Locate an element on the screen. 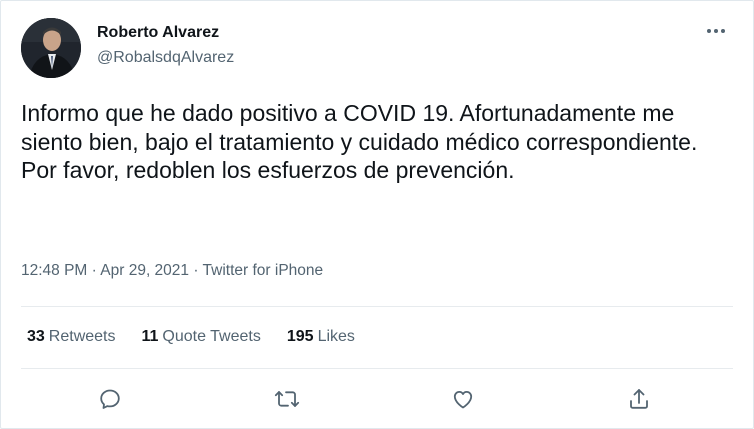 This screenshot has width=754, height=429. heart-icon is located at coordinates (463, 400).